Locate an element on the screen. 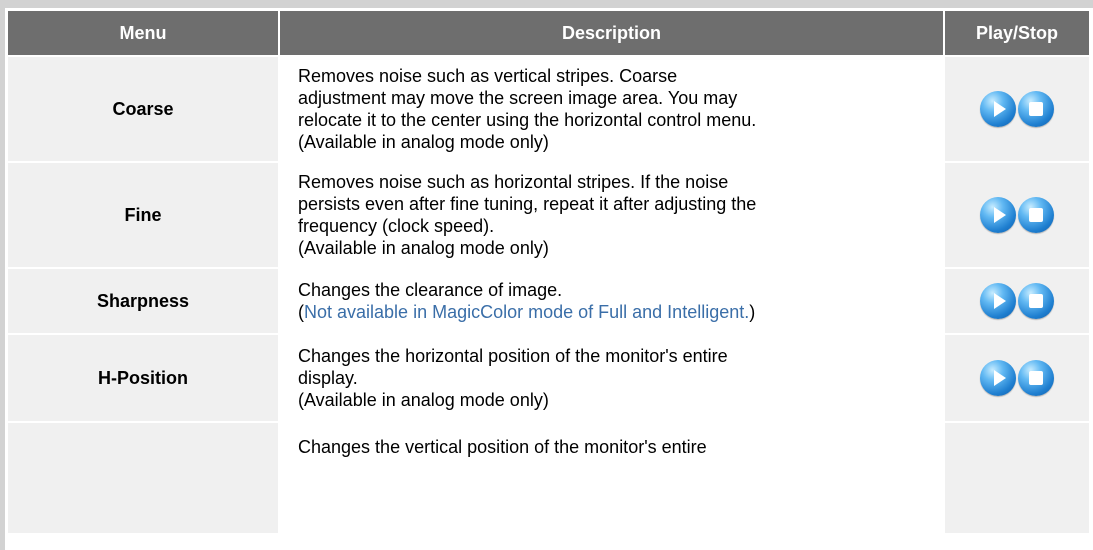  menu-cell-coarse: Coarse is located at coordinates (143, 109).